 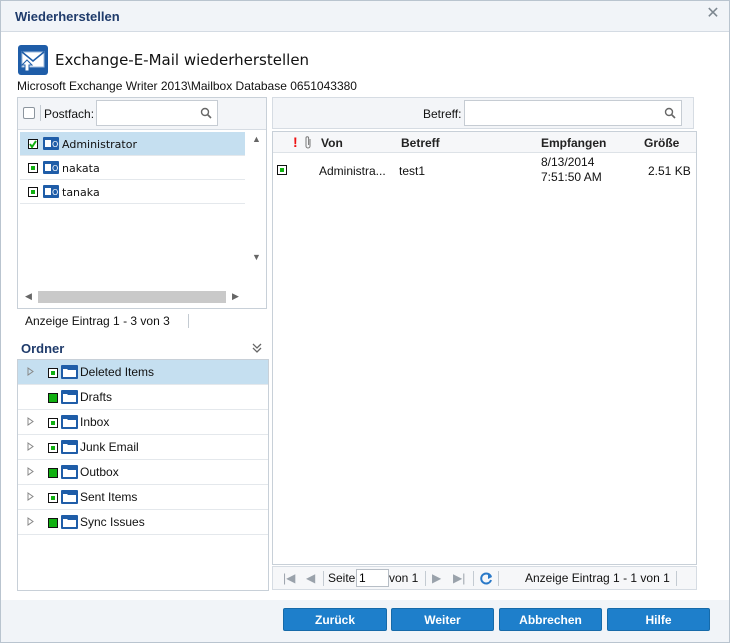 What do you see at coordinates (96, 397) in the screenshot?
I see `folder-label: Drafts` at bounding box center [96, 397].